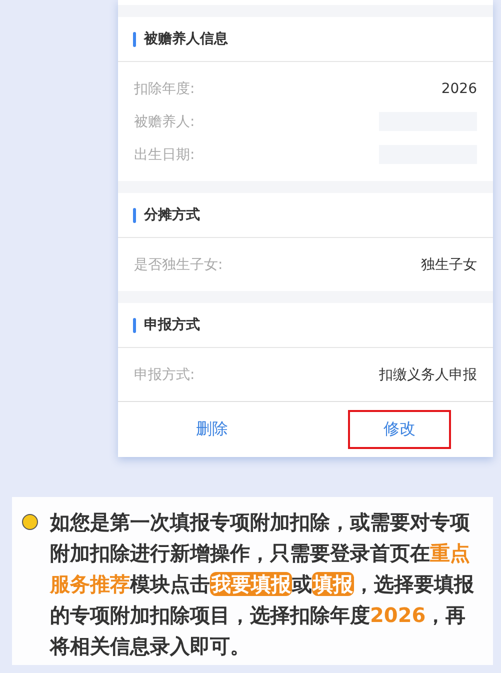 Image resolution: width=501 pixels, height=673 pixels. I want to click on section-title: 分摊方式, so click(172, 215).